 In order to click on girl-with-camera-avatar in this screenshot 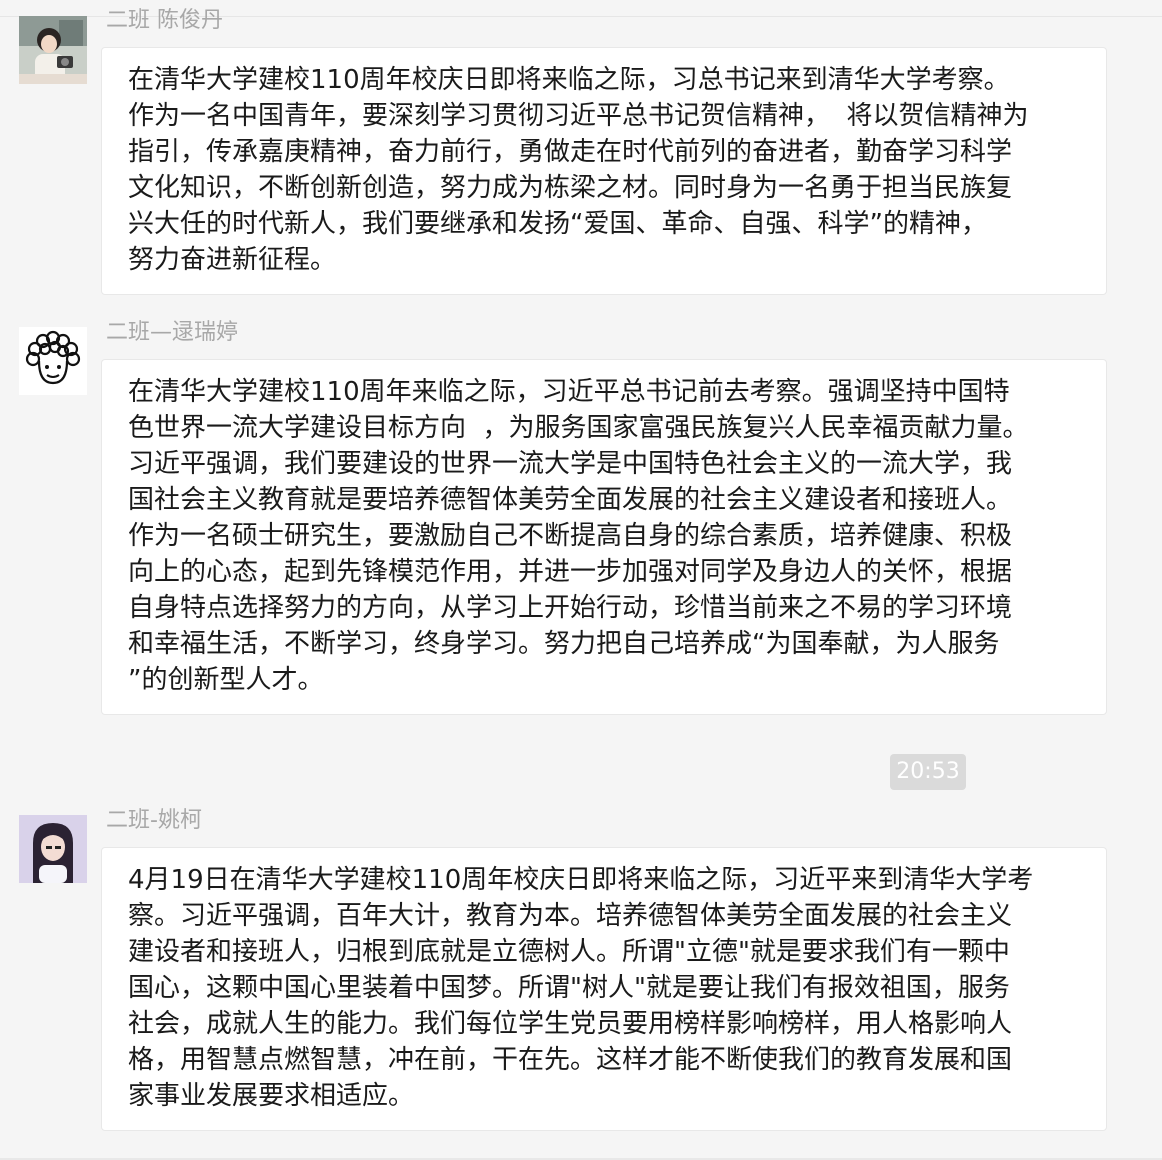, I will do `click(53, 50)`.